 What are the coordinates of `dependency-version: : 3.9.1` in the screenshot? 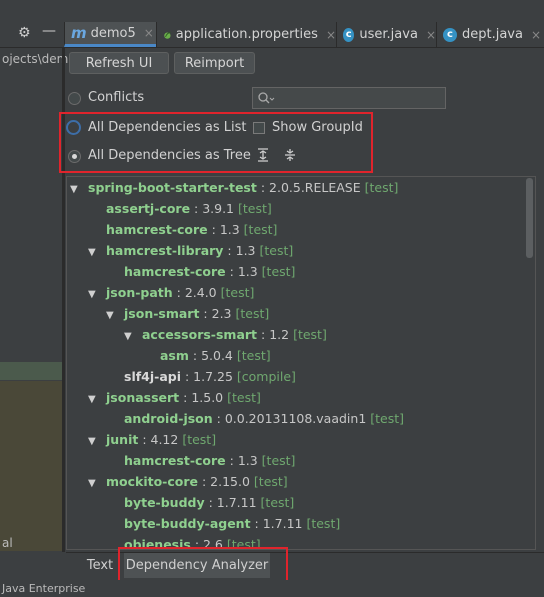 It's located at (212, 208).